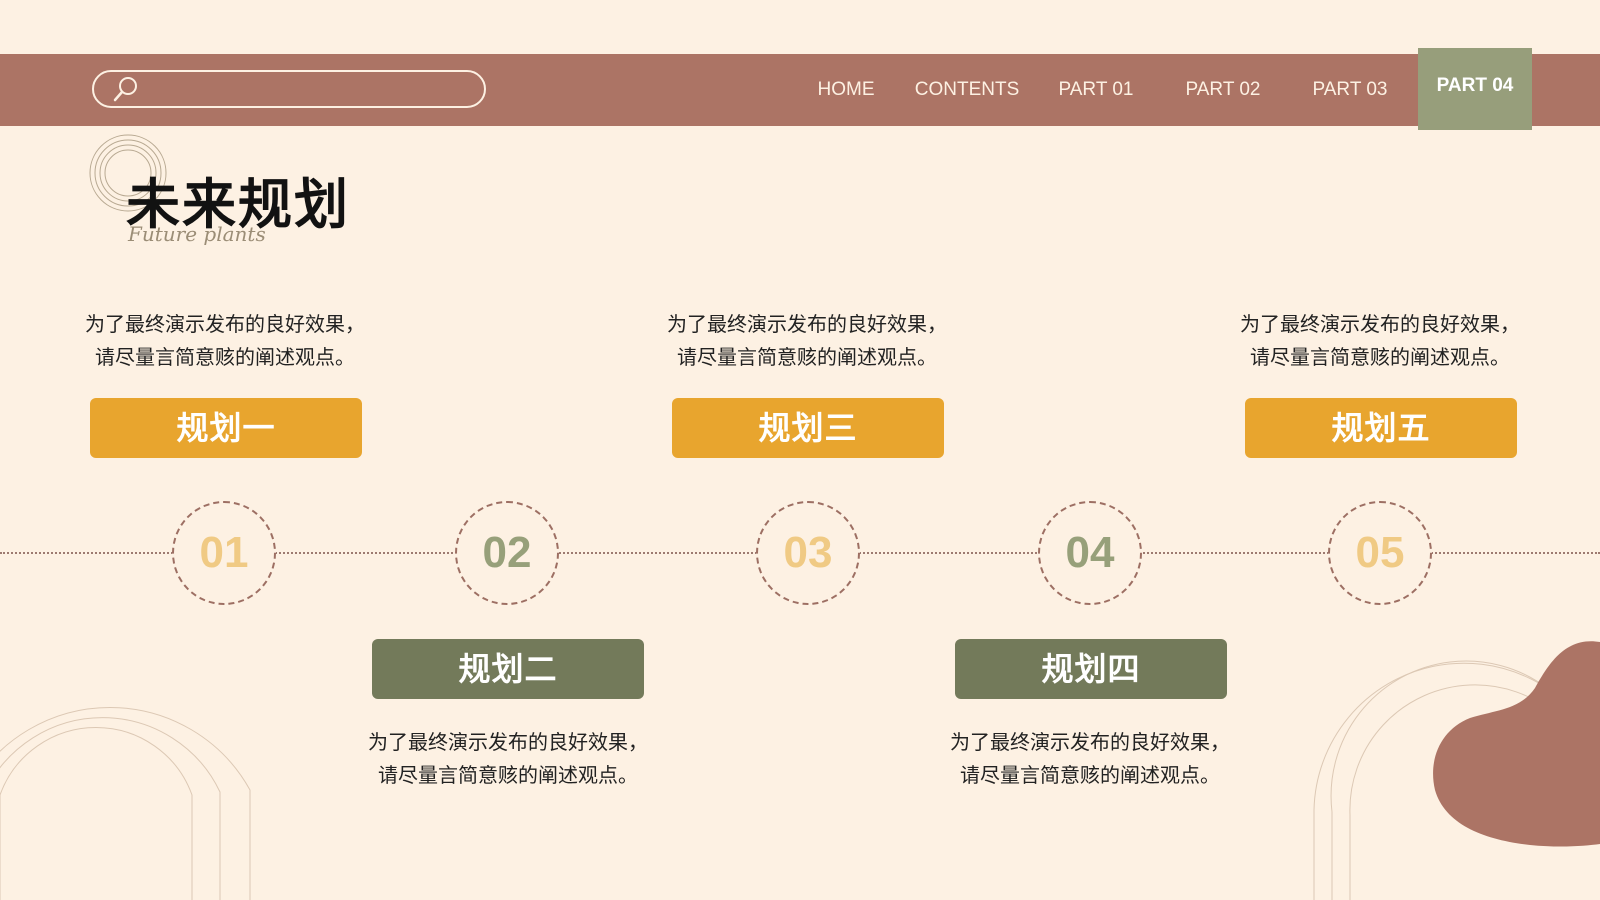 The image size is (1600, 900). I want to click on nav-contents: CONTENTS, so click(967, 90).